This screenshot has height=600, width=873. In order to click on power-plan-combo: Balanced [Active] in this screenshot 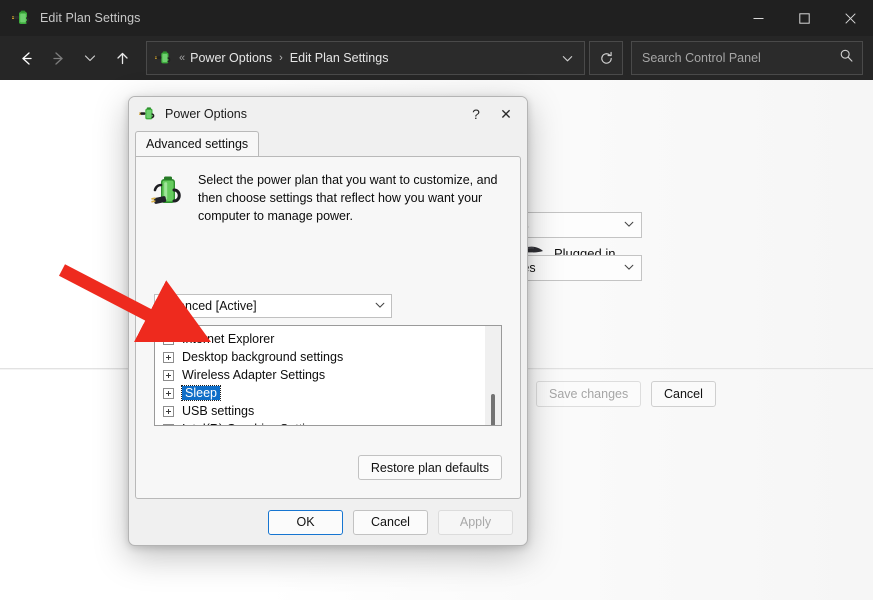, I will do `click(273, 306)`.